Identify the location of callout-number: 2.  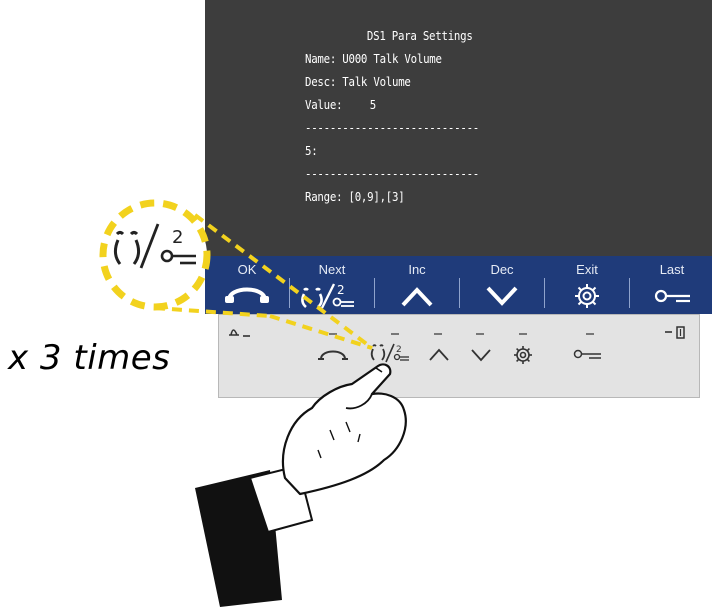
(177, 237).